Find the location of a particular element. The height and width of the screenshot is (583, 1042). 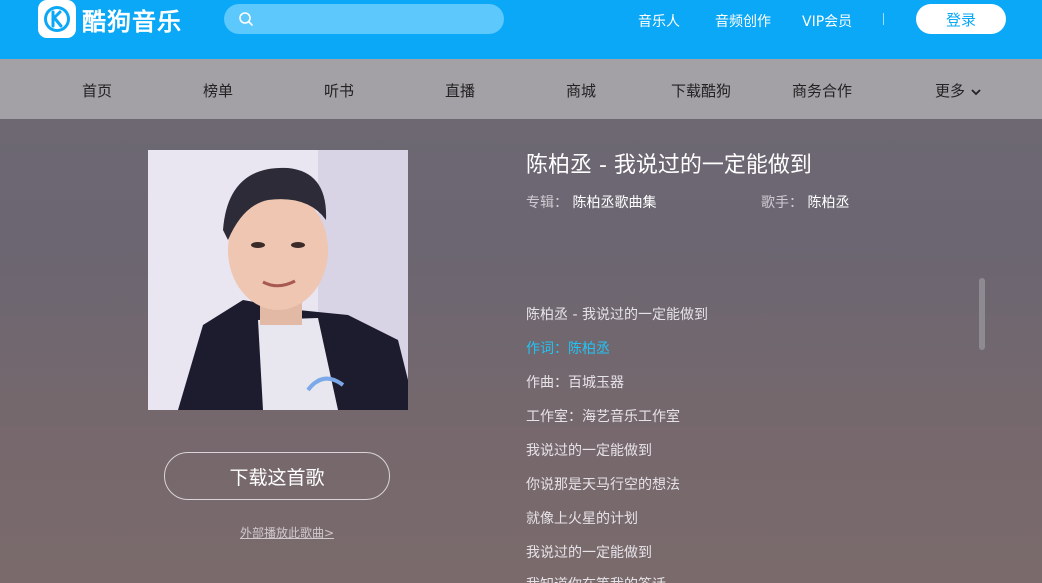

top-link-musician: 音乐人 is located at coordinates (659, 21).